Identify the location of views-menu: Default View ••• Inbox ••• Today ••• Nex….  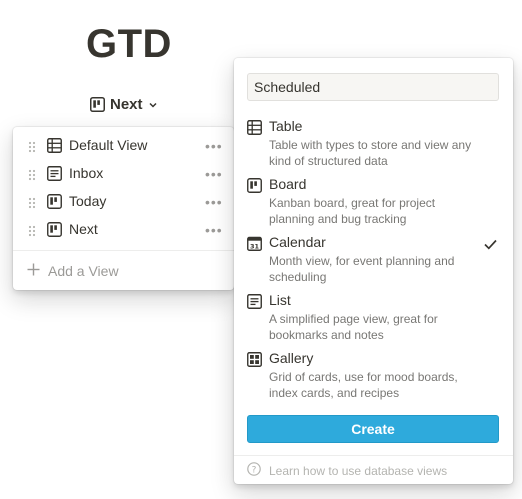
(123, 208).